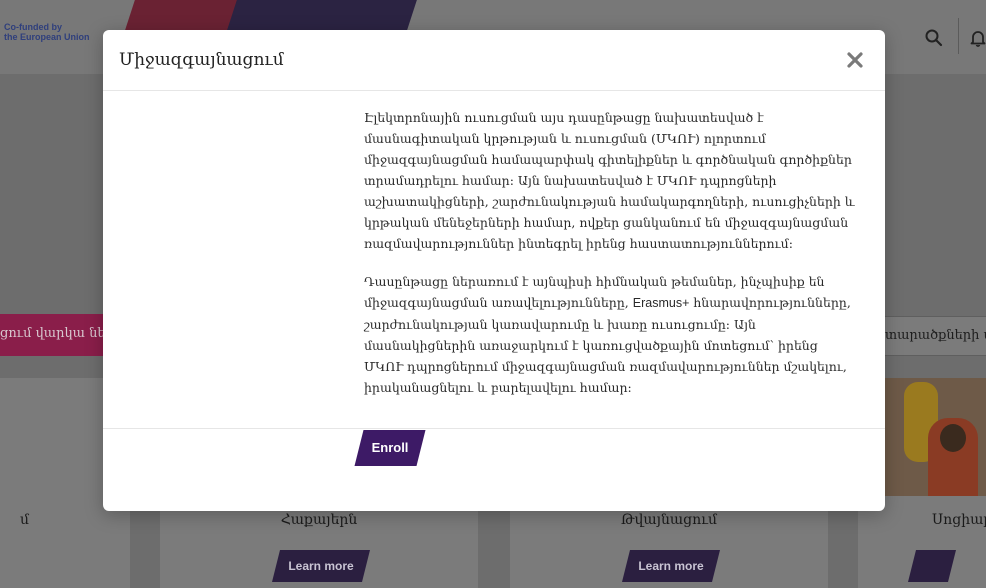 This screenshot has height=588, width=986. Describe the element at coordinates (319, 520) in the screenshot. I see `course-card-title: Հաքայերն` at that location.